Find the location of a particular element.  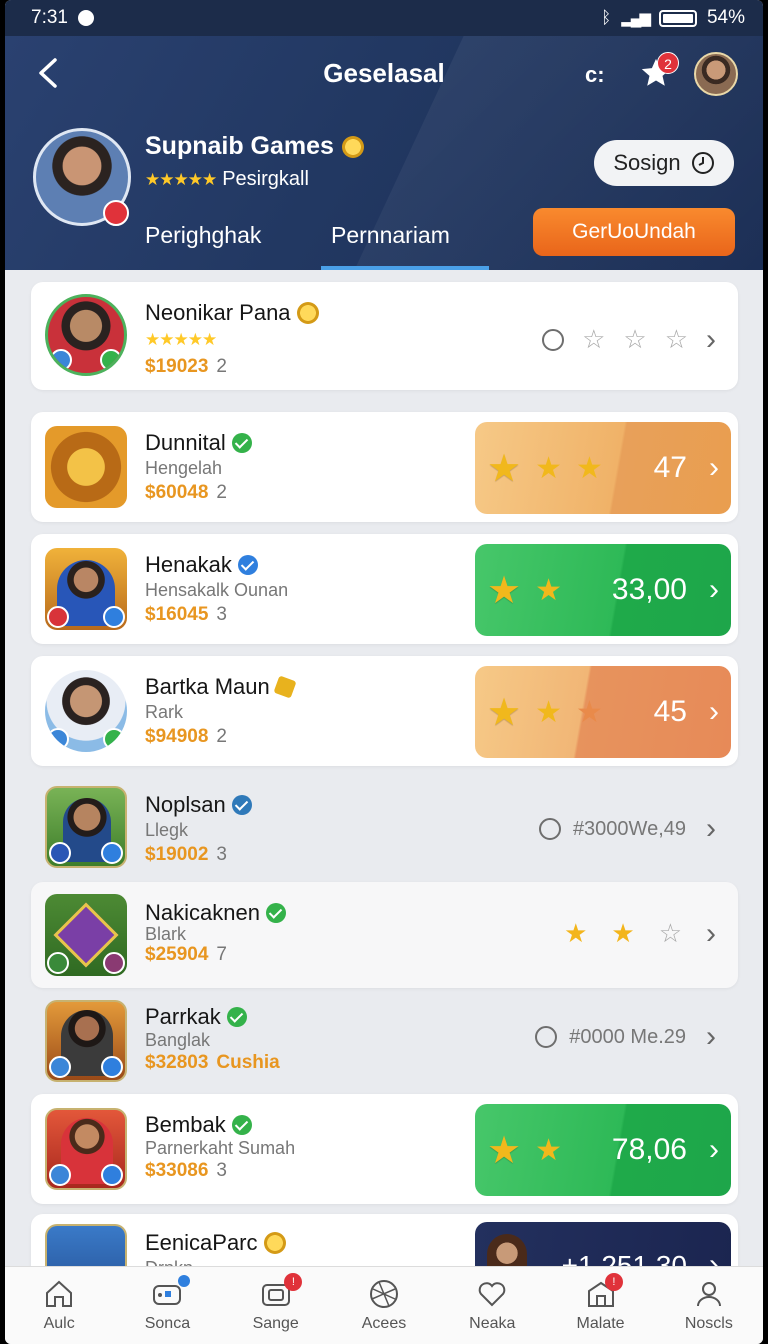

sosign-label: Sosign is located at coordinates (647, 162).